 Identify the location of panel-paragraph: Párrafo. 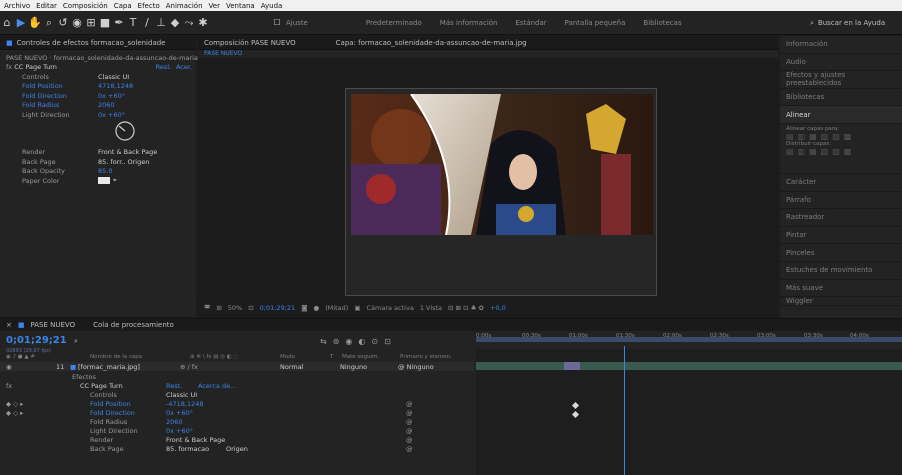
(841, 201).